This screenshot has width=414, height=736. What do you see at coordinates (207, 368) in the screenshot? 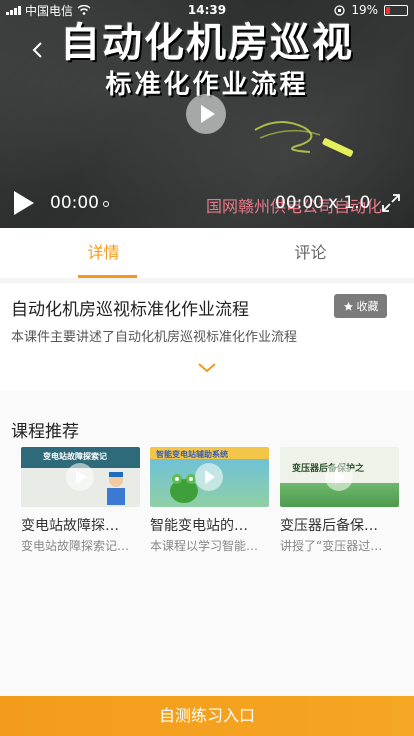
I see `chevron-down-icon` at bounding box center [207, 368].